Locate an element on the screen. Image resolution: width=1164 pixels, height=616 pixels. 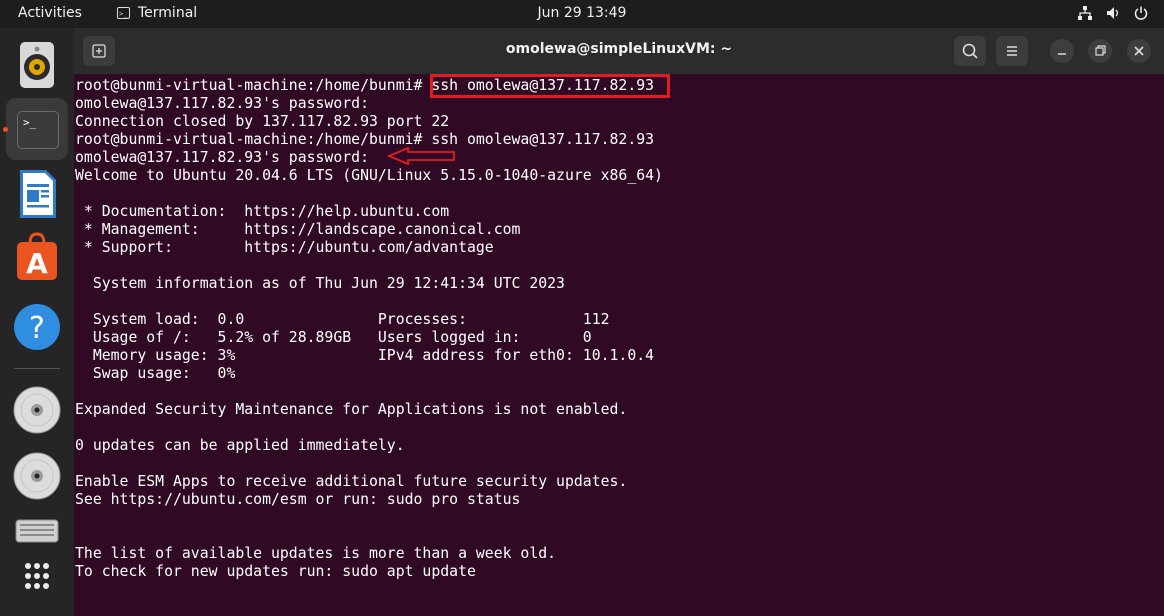
menu-button is located at coordinates (1012, 51).